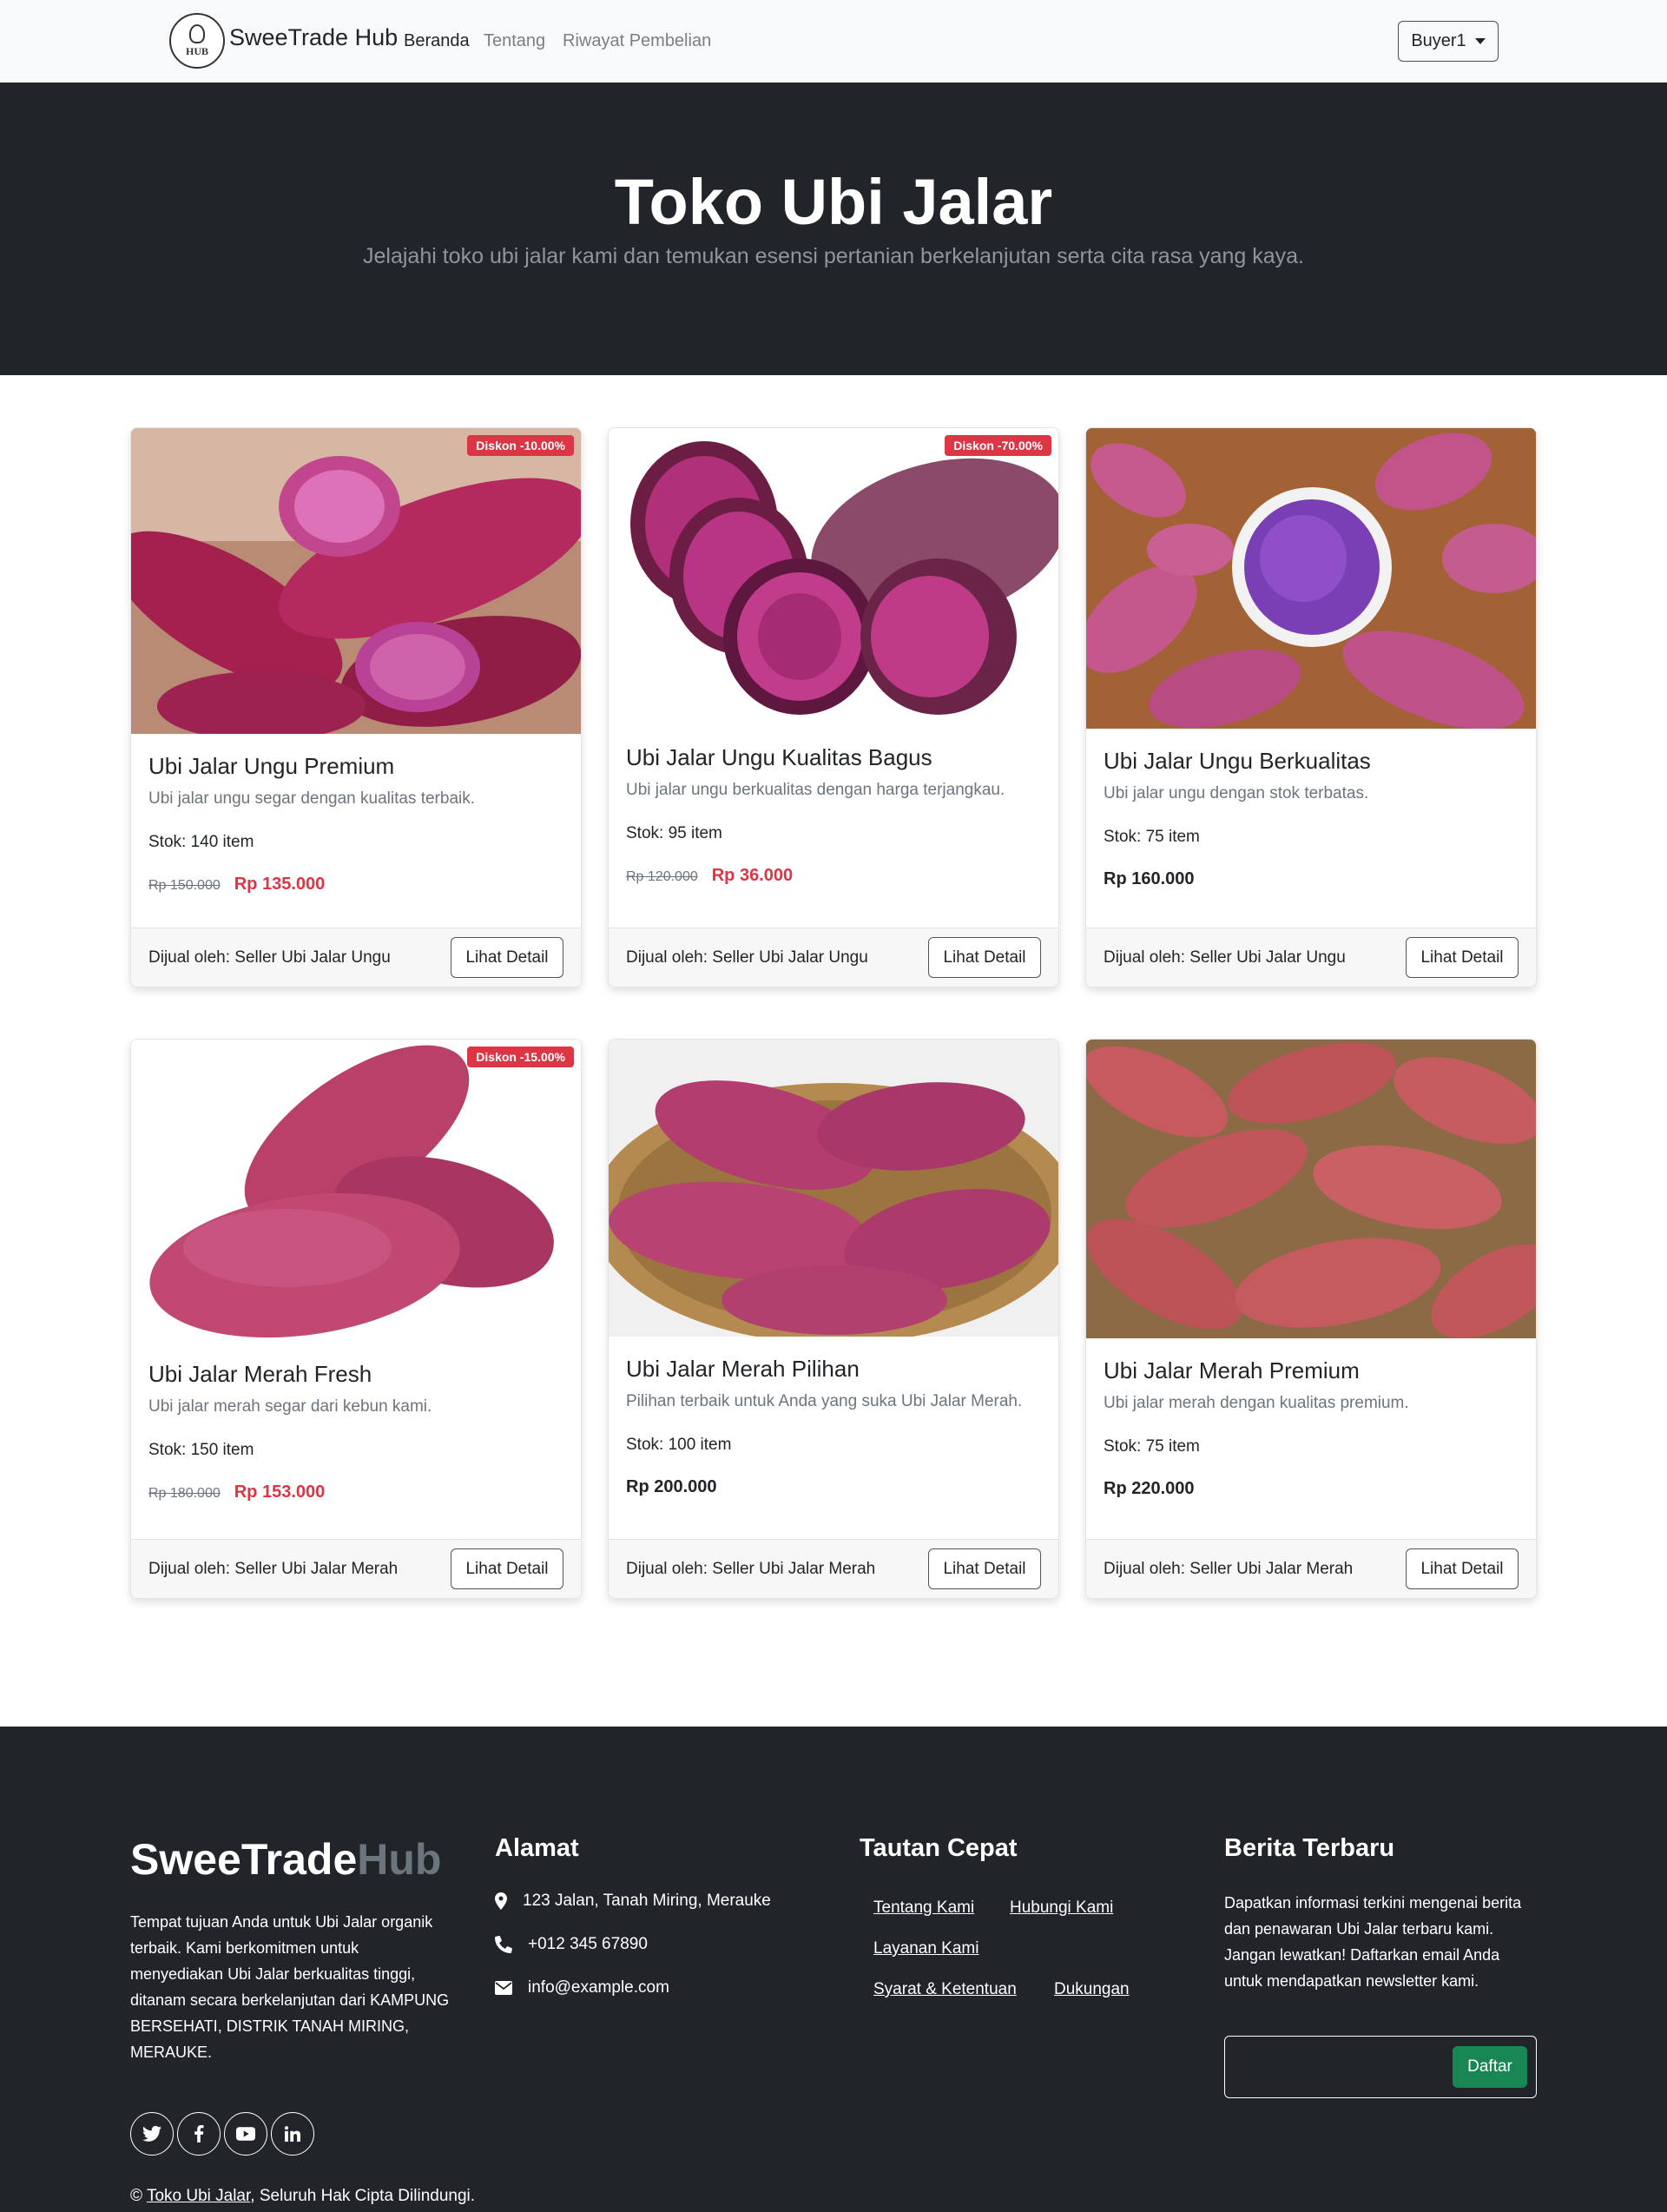 This screenshot has height=2212, width=1667. What do you see at coordinates (924, 1908) in the screenshot?
I see `link-tentang-kami: Tentang Kami` at bounding box center [924, 1908].